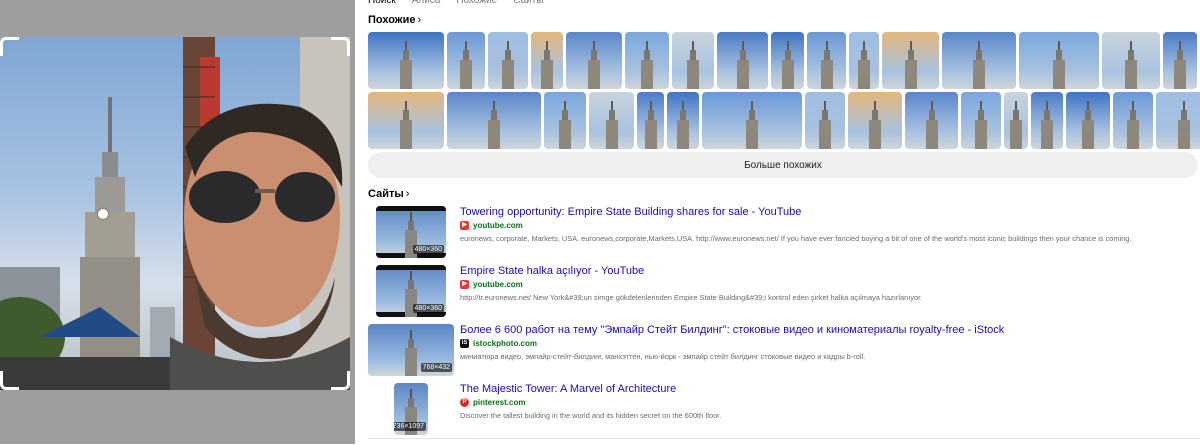 This screenshot has height=445, width=1200. I want to click on sites-heading: Сайты ›, so click(388, 194).